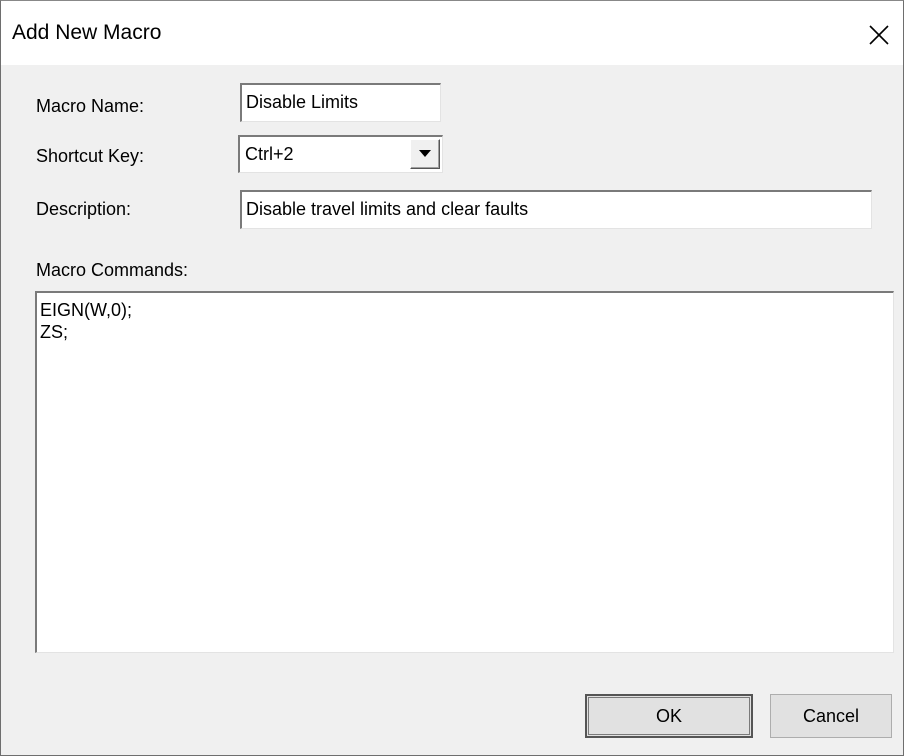 The image size is (904, 756). What do you see at coordinates (302, 102) in the screenshot?
I see `macro-name-value: Disable Limits` at bounding box center [302, 102].